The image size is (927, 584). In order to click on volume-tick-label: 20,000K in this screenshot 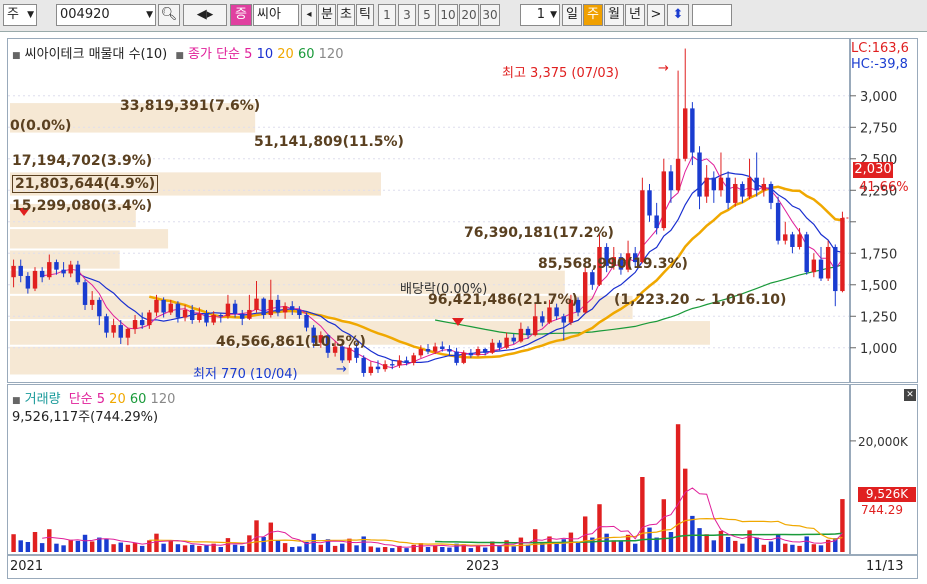, I will do `click(883, 442)`.